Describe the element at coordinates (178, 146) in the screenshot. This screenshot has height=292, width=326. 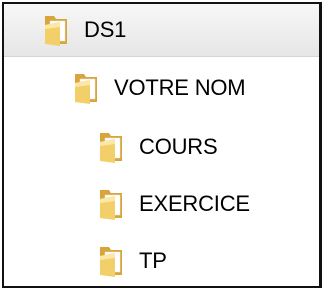
I see `tree-item-label: COURS` at that location.